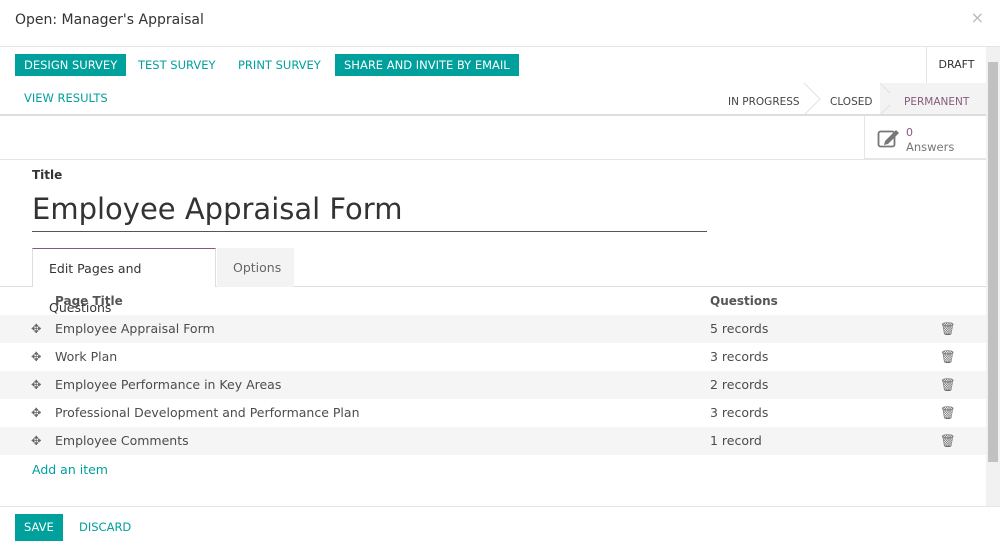 This screenshot has height=550, width=1000. What do you see at coordinates (764, 102) in the screenshot?
I see `status-in-progress: IN PROGRESS` at bounding box center [764, 102].